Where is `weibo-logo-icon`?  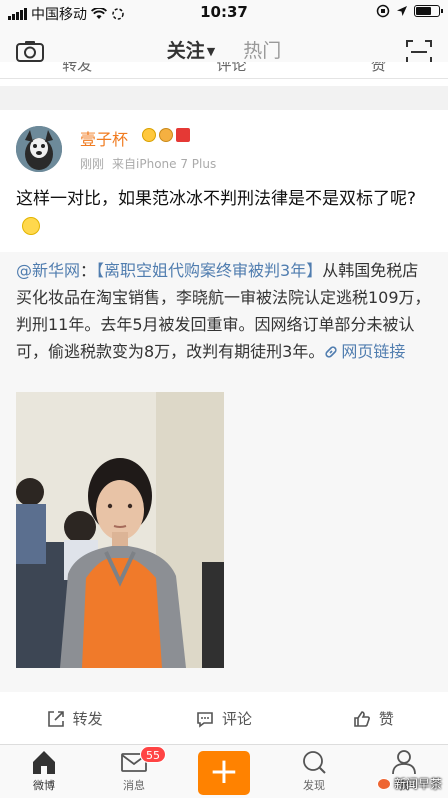 weibo-logo-icon is located at coordinates (383, 783).